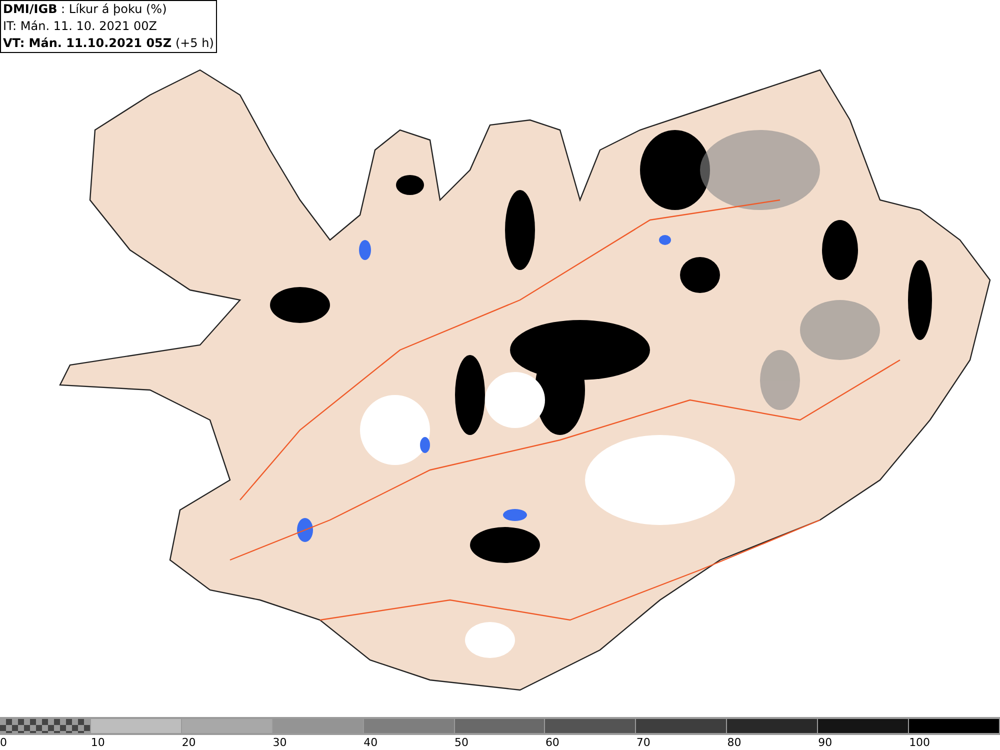  I want to click on legend-label: 70, so click(643, 742).